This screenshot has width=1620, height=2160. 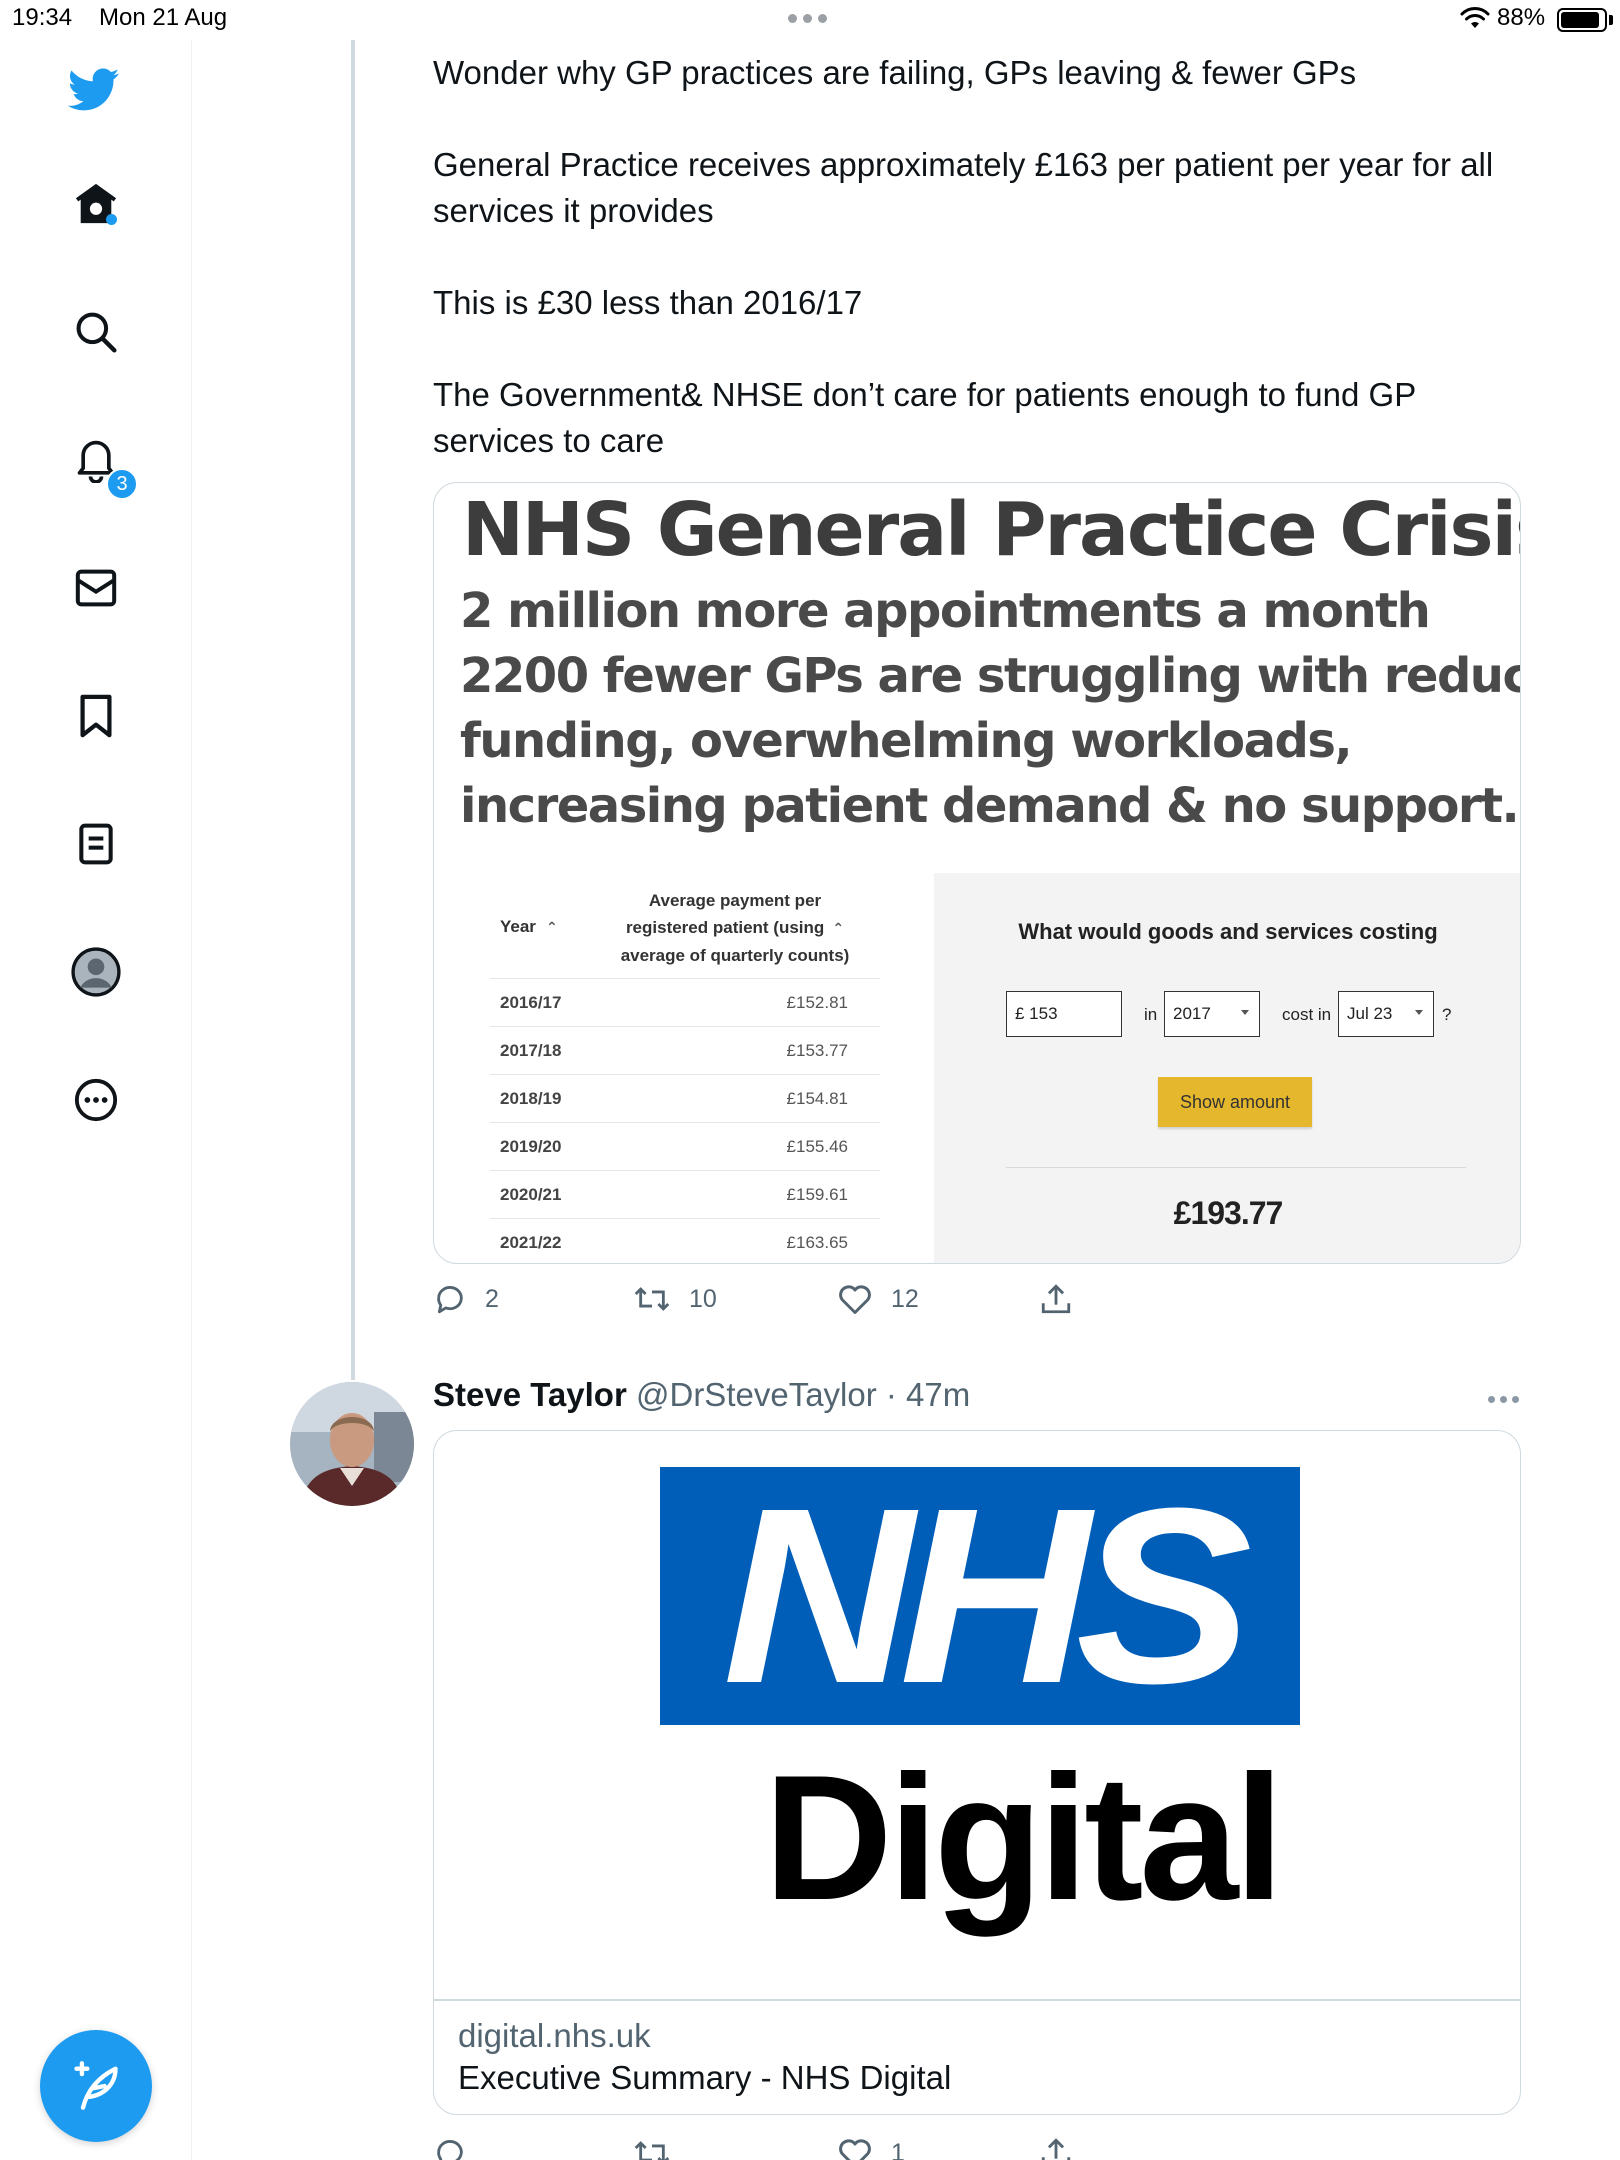 I want to click on show-amount-button: Show amount, so click(x=1235, y=1102).